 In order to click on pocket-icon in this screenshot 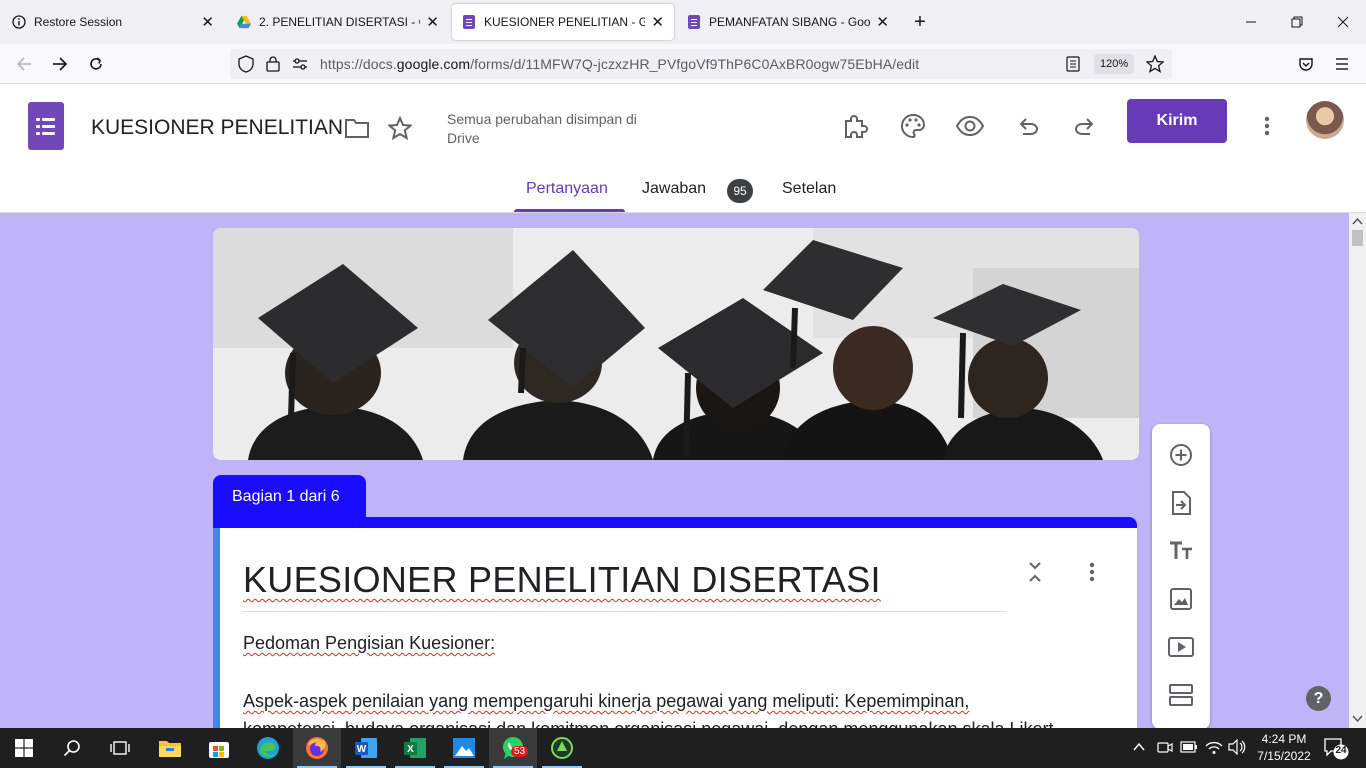, I will do `click(1306, 64)`.